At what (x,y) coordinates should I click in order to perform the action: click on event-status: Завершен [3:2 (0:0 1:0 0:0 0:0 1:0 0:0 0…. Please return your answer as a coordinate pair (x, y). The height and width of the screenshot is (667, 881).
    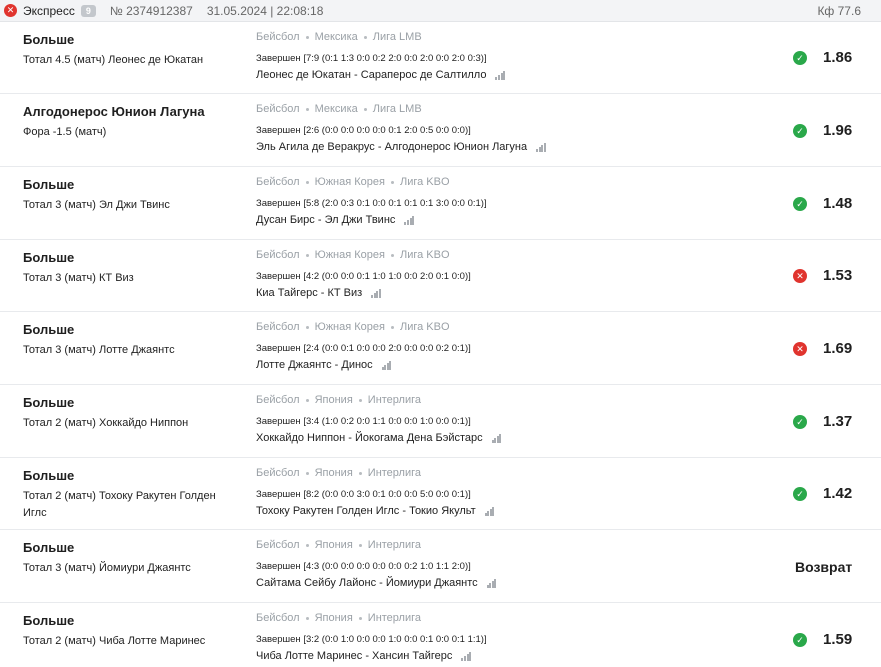
    Looking at the image, I should click on (371, 639).